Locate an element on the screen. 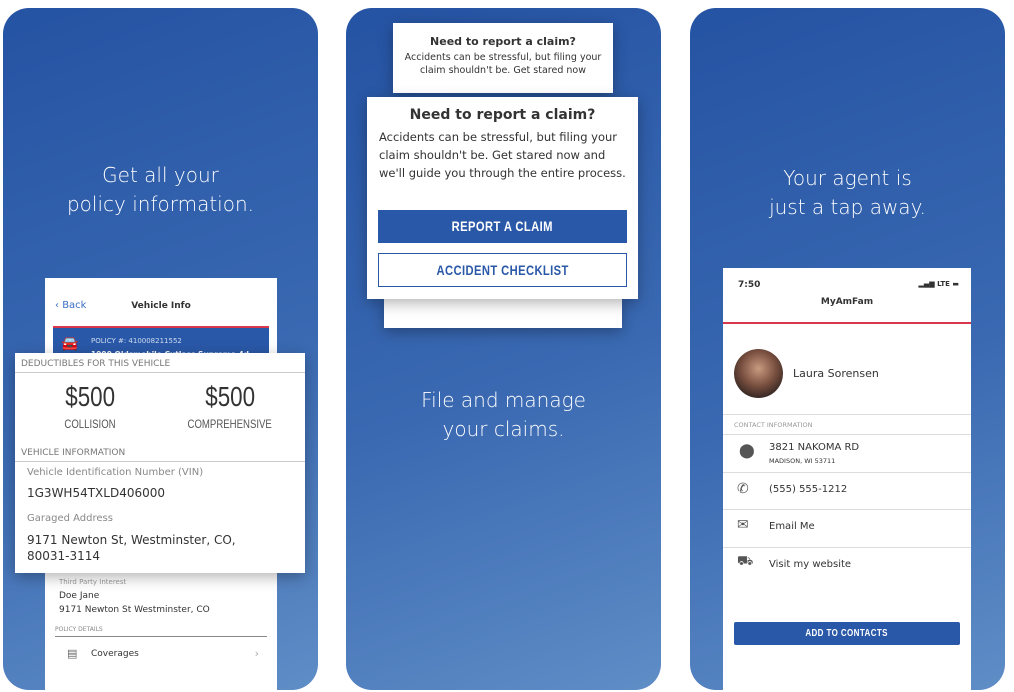 Image resolution: width=1014 pixels, height=692 pixels. website-link: Visit my website is located at coordinates (810, 564).